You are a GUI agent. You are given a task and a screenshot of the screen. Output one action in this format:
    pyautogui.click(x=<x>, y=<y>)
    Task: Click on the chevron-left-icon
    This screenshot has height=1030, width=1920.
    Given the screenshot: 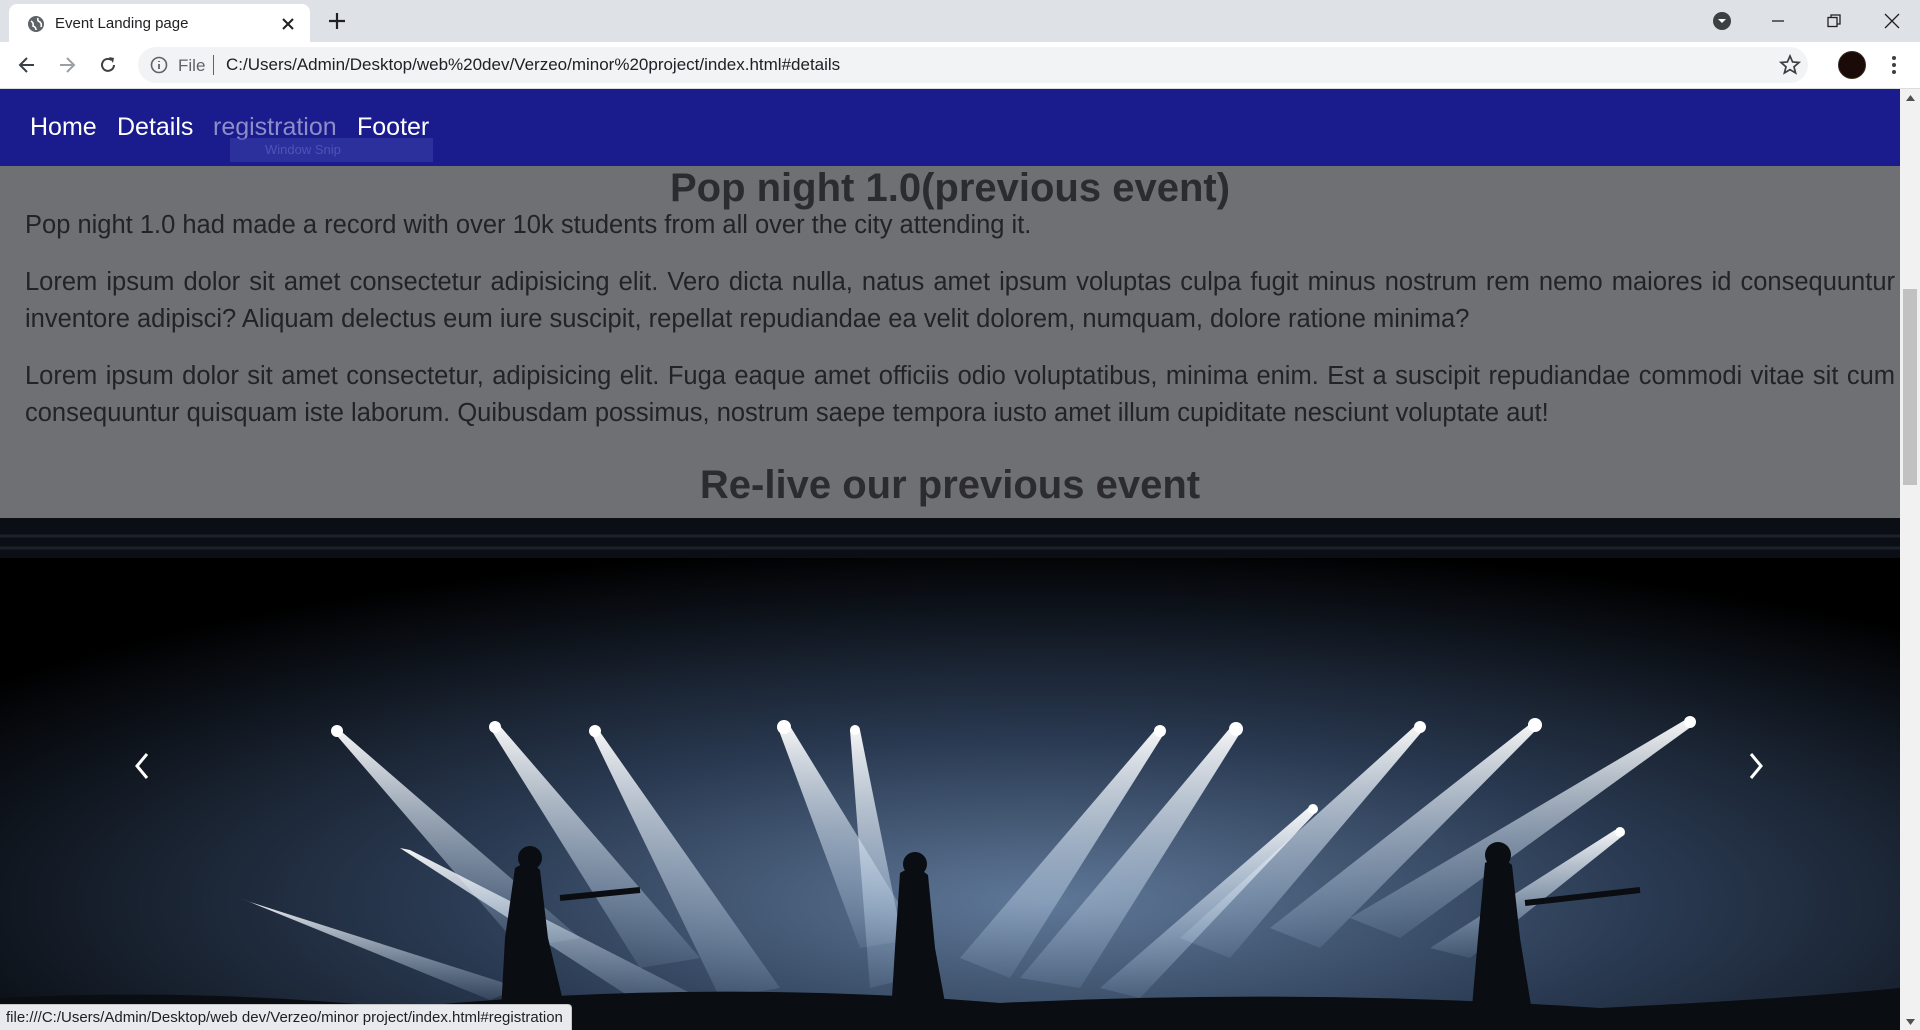 What is the action you would take?
    pyautogui.click(x=142, y=766)
    